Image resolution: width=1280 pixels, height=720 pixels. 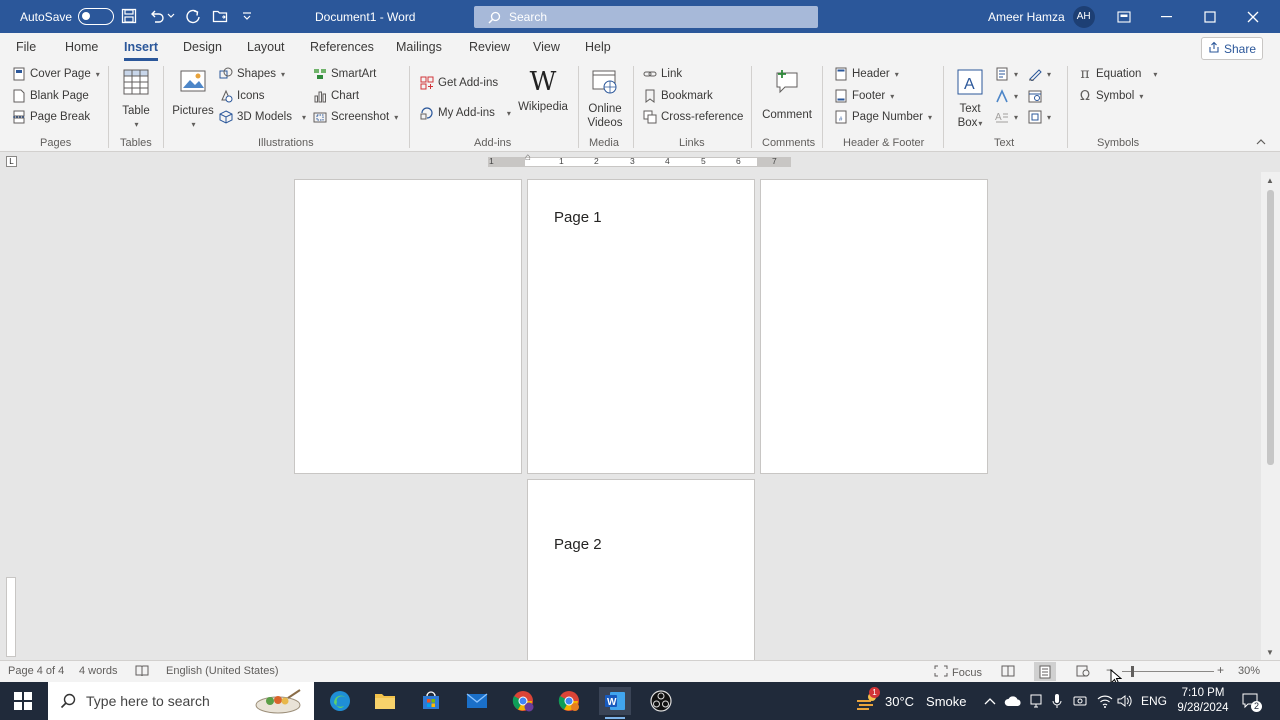 What do you see at coordinates (1261, 141) in the screenshot?
I see `collapse-ribbon-icon` at bounding box center [1261, 141].